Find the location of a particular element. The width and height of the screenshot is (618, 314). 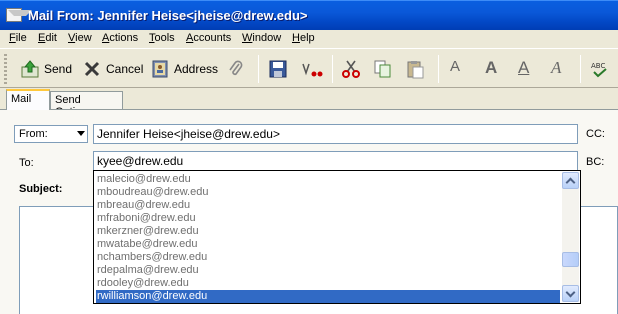

clipboard-icon is located at coordinates (415, 69).